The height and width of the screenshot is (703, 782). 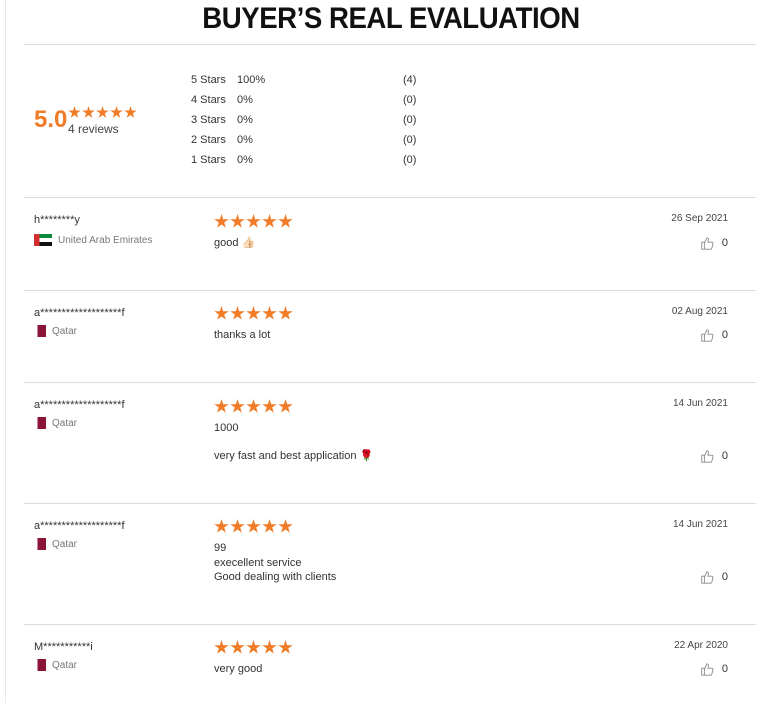 What do you see at coordinates (242, 335) in the screenshot?
I see `review-text: thanks a lot` at bounding box center [242, 335].